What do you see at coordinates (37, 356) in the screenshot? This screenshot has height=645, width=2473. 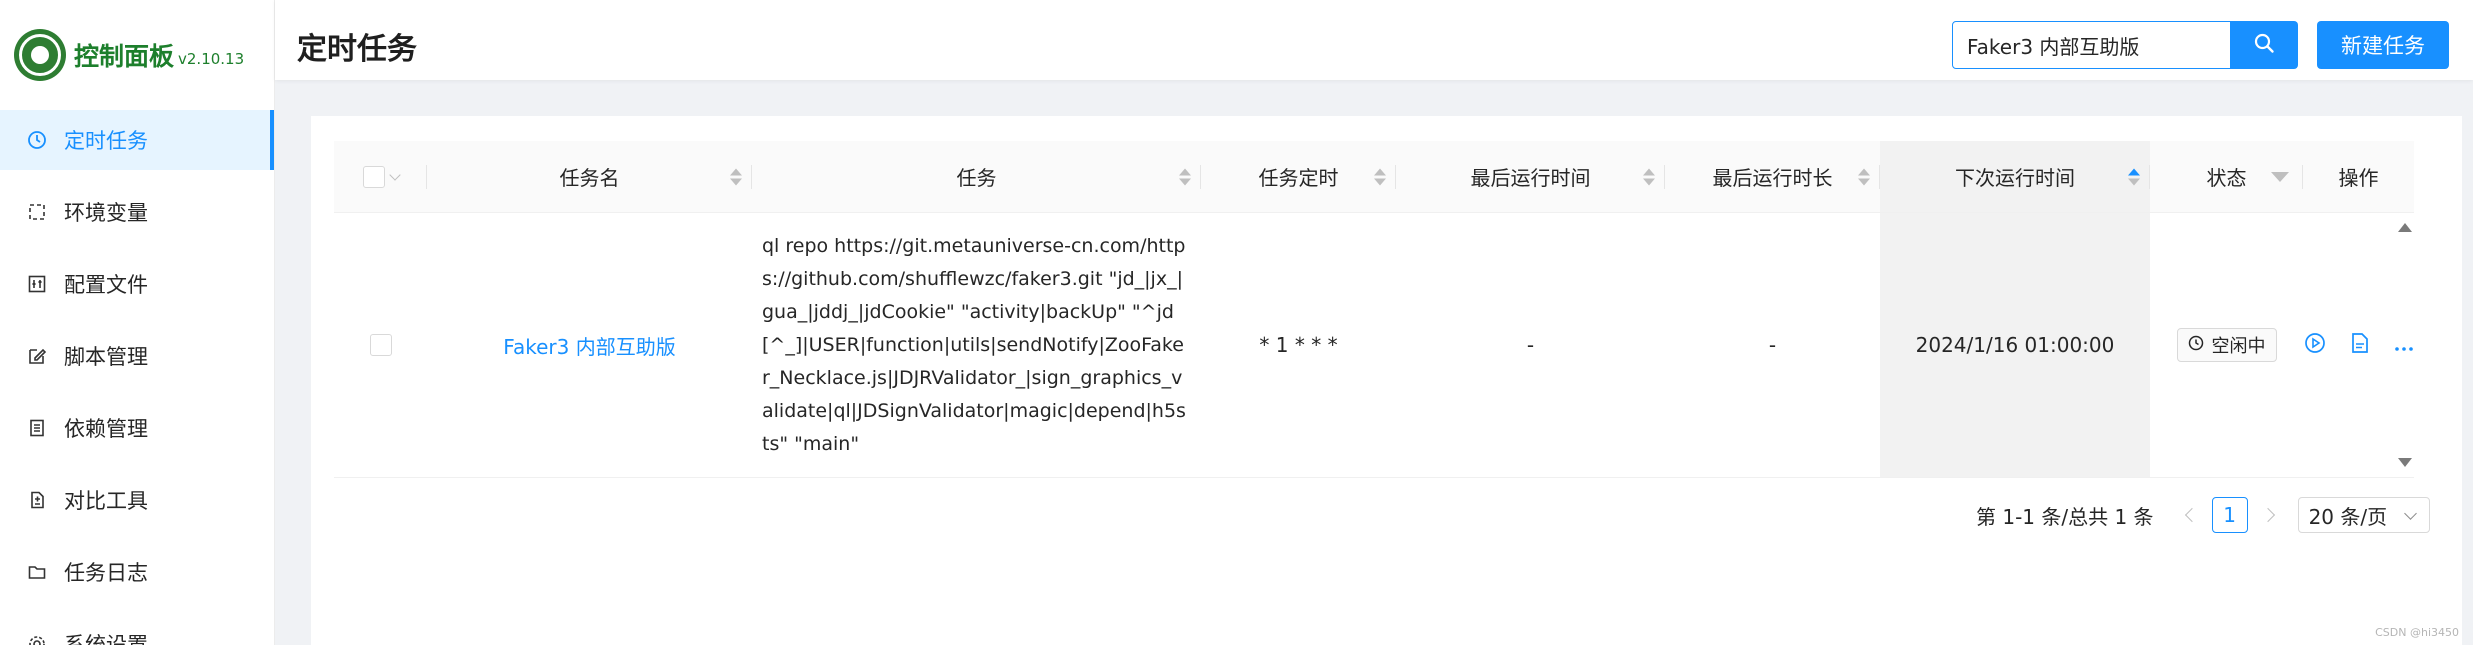 I see `edit-icon` at bounding box center [37, 356].